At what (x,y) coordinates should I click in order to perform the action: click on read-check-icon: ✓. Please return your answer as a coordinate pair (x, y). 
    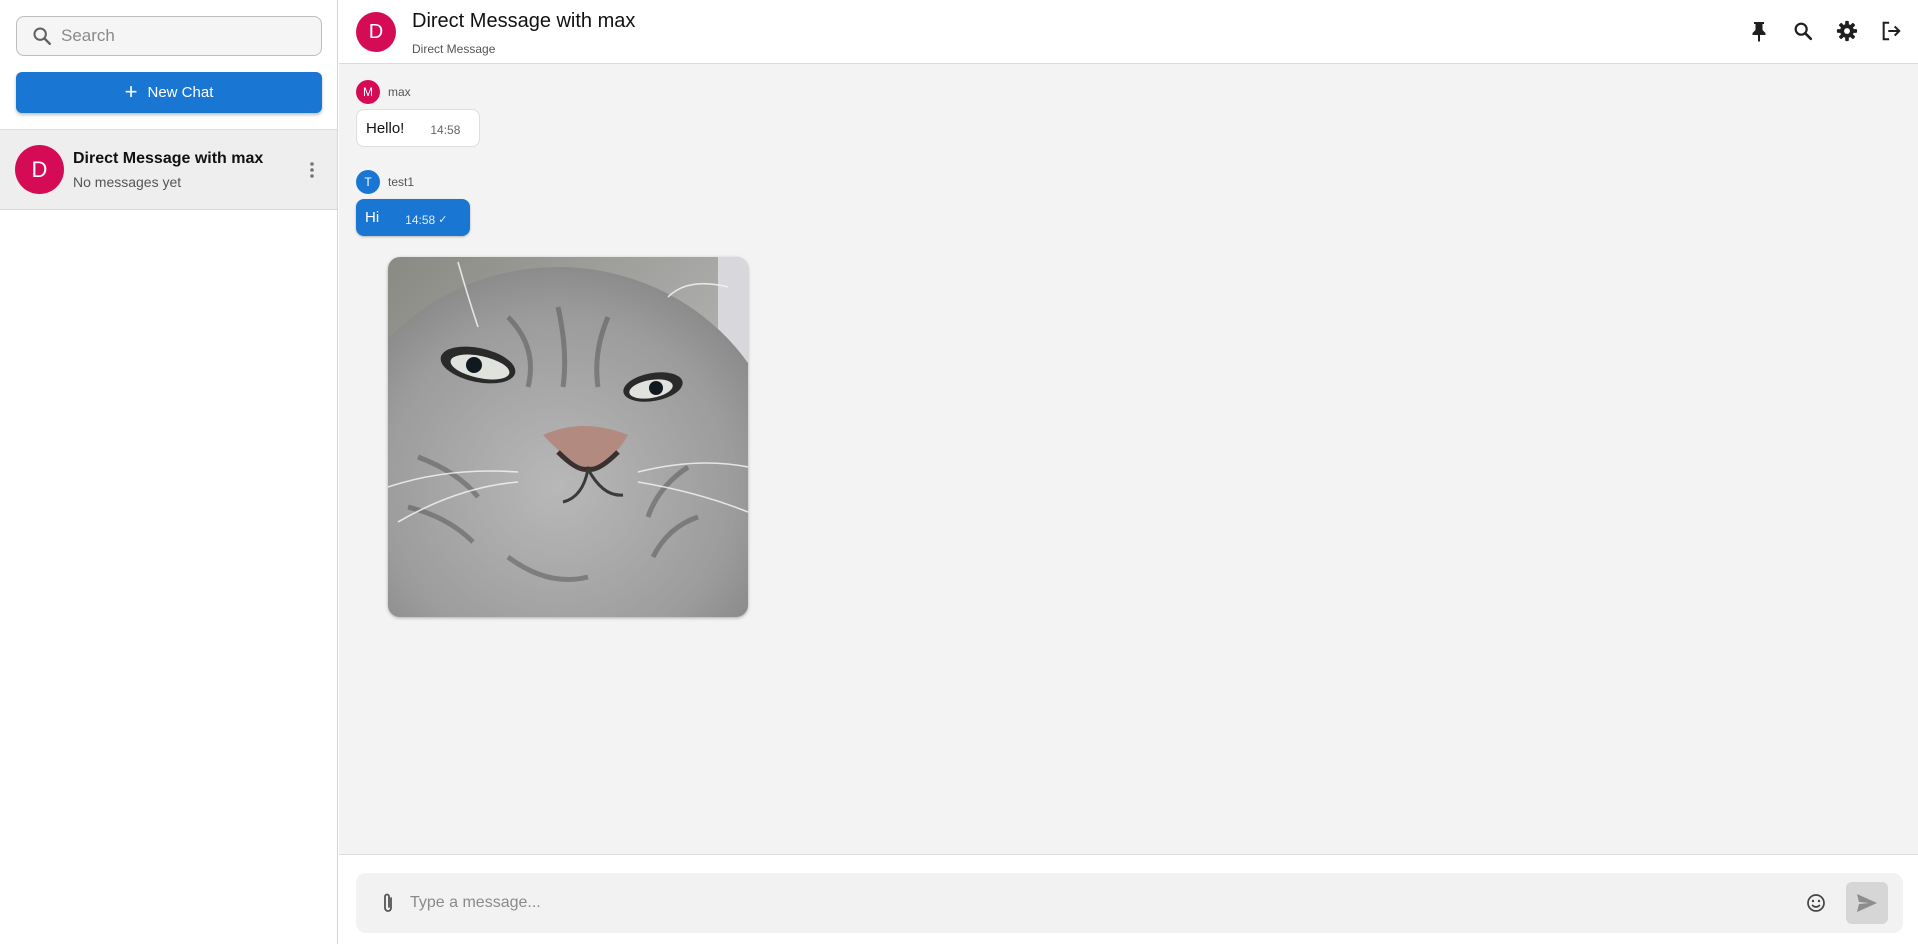
    Looking at the image, I should click on (443, 220).